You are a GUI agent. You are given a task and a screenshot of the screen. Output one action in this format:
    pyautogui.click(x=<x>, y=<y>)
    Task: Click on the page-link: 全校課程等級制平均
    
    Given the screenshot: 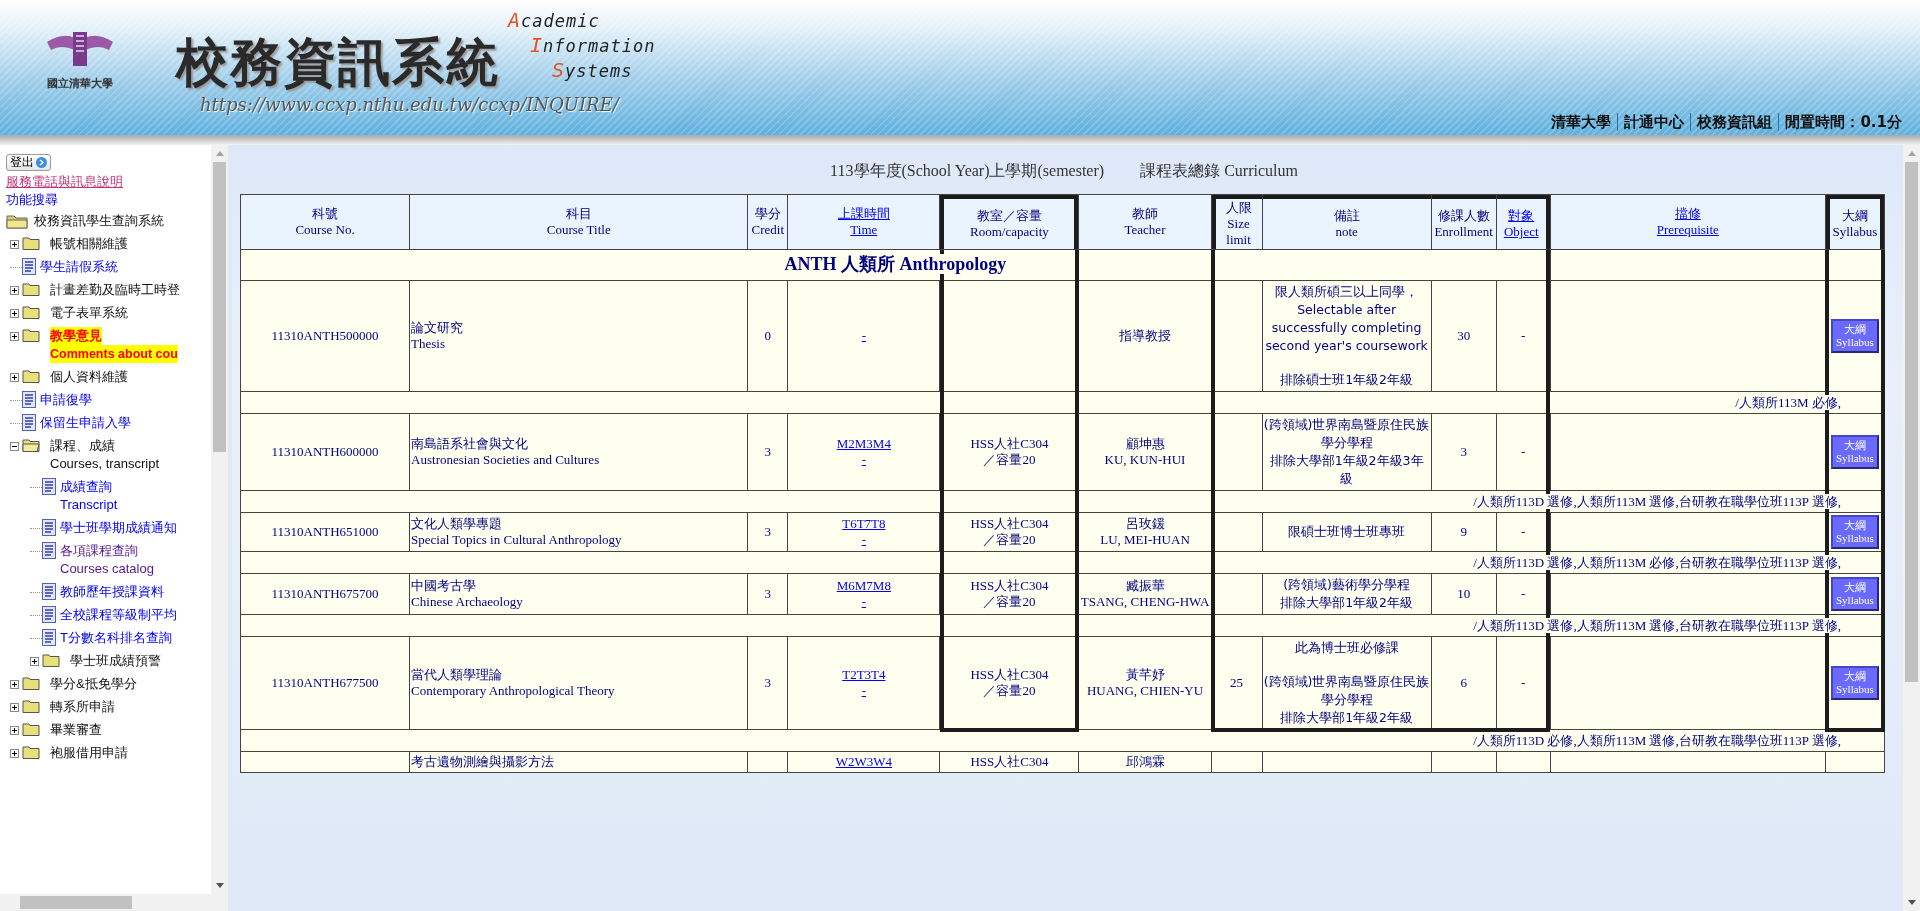 What is the action you would take?
    pyautogui.click(x=118, y=615)
    